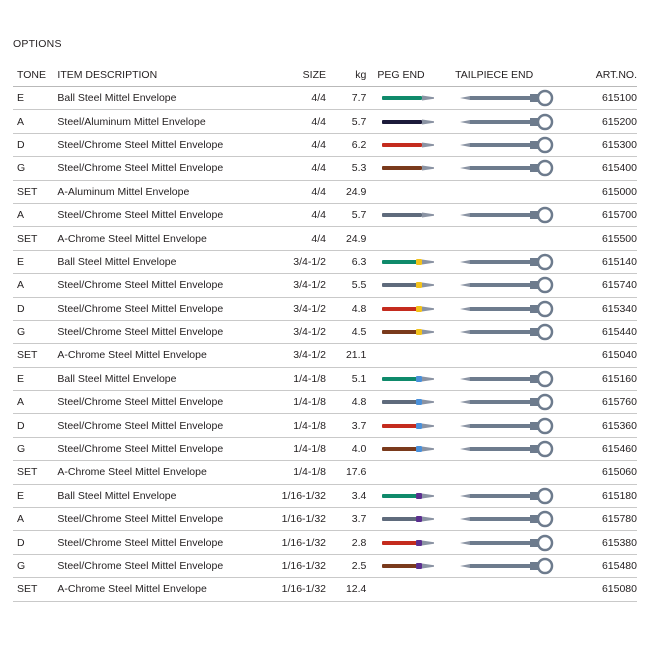 The width and height of the screenshot is (650, 650). Describe the element at coordinates (158, 121) in the screenshot. I see `description-cell: Steel/Aluminum Mittel Envelope` at that location.